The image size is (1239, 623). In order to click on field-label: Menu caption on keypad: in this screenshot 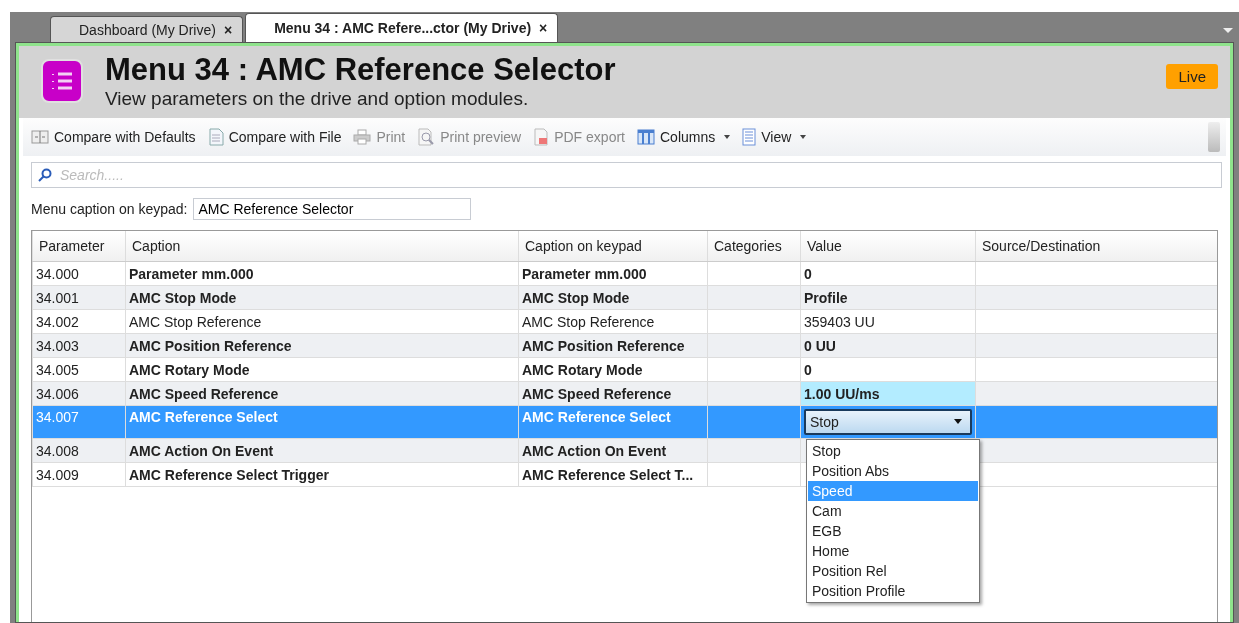, I will do `click(109, 209)`.